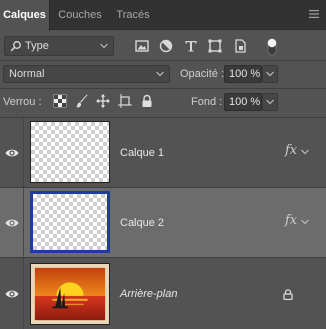  Describe the element at coordinates (272, 46) in the screenshot. I see `filter-toggle-icon` at that location.